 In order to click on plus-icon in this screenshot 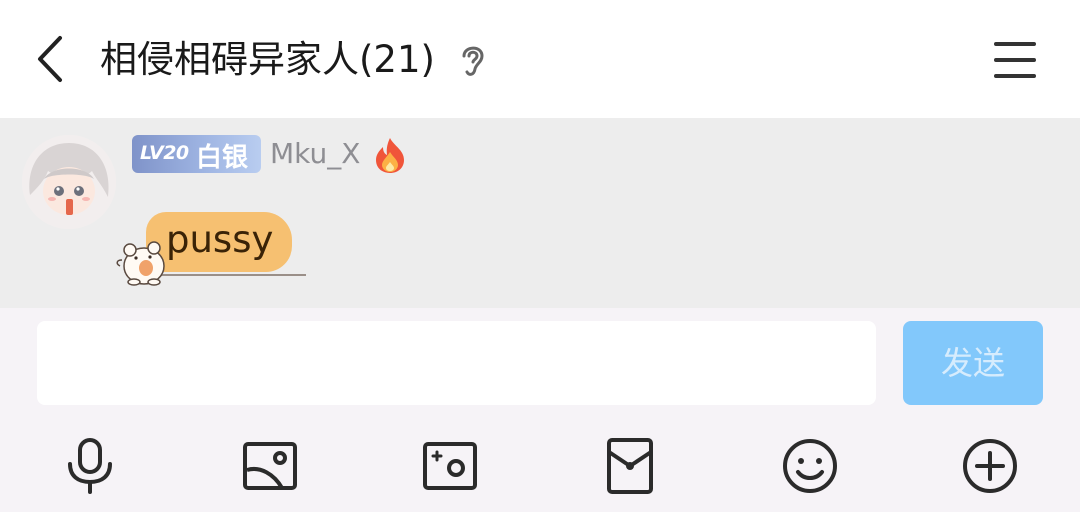, I will do `click(990, 466)`.